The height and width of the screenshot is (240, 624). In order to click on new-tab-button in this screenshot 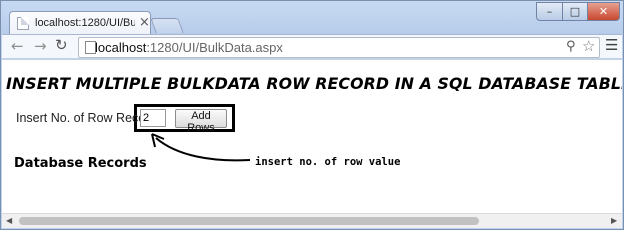, I will do `click(167, 25)`.